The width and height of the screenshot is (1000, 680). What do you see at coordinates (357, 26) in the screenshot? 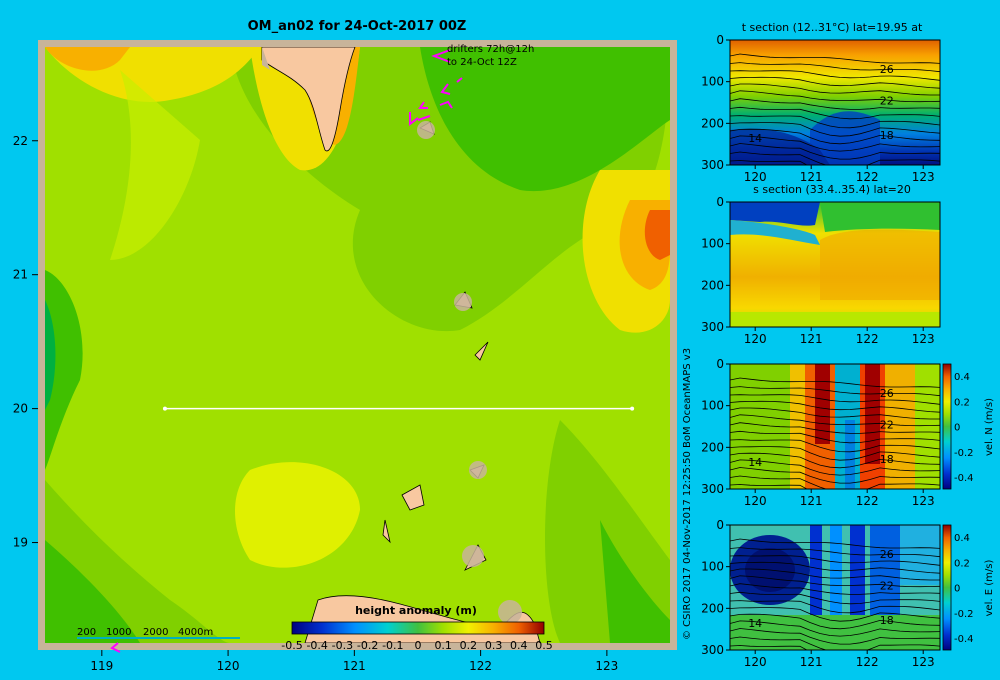
I see `map-title: OM_an02 for 24-Oct-2017 00Z` at bounding box center [357, 26].